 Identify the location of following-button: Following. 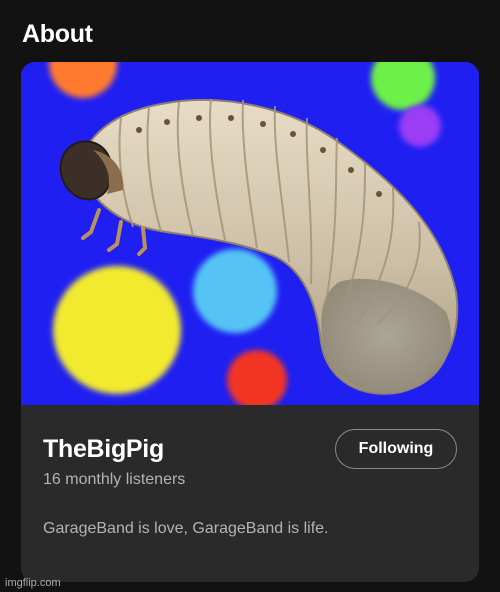
(396, 449).